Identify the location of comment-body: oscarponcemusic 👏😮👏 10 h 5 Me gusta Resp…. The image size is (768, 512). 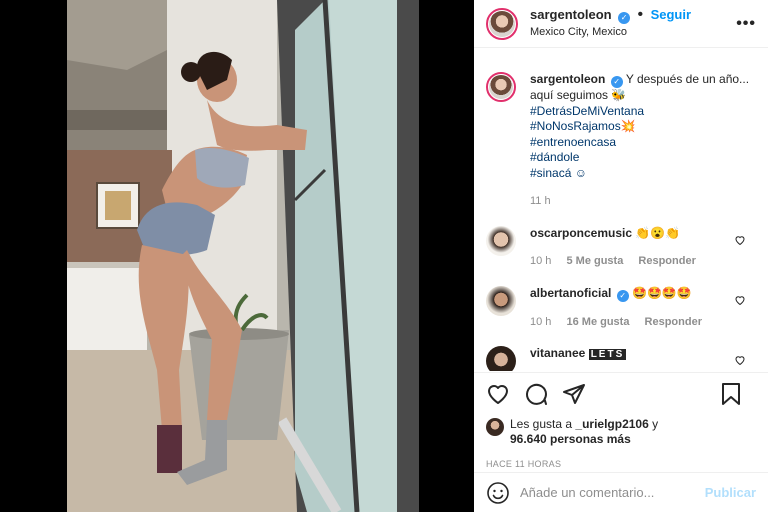
(643, 248).